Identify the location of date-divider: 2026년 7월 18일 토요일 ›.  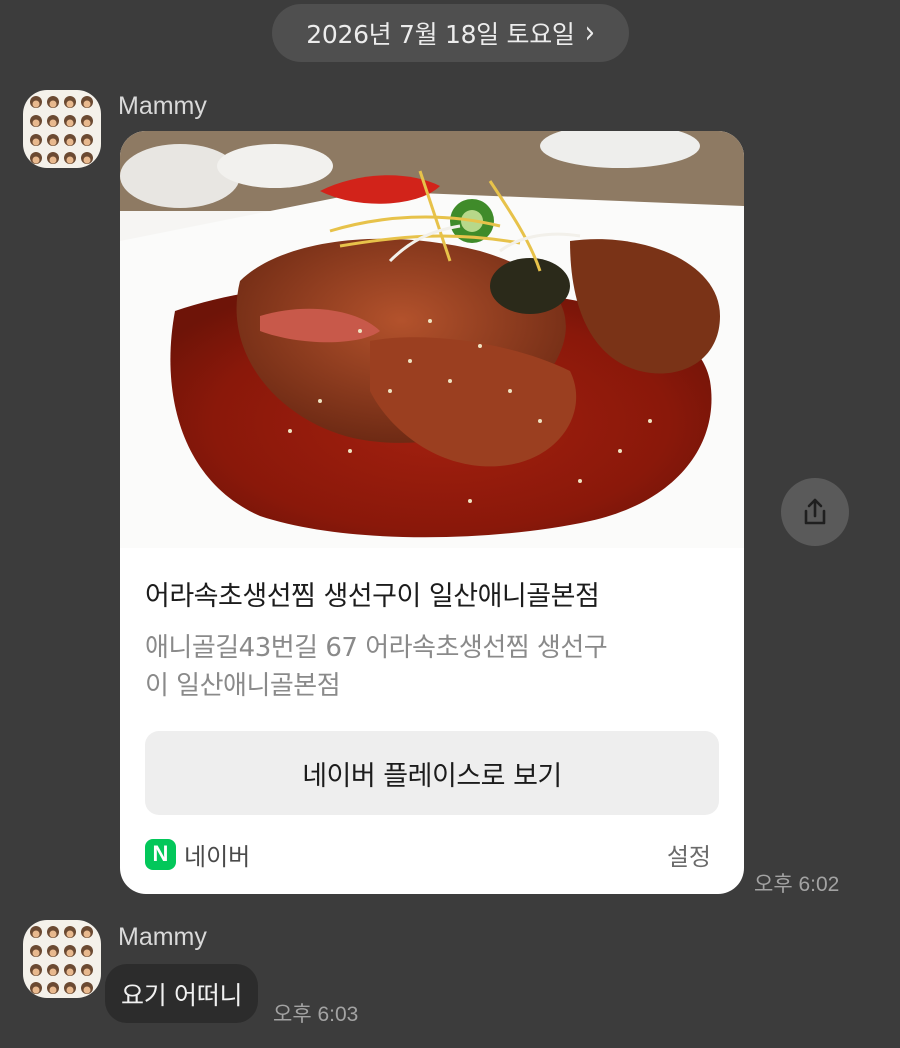
(450, 33).